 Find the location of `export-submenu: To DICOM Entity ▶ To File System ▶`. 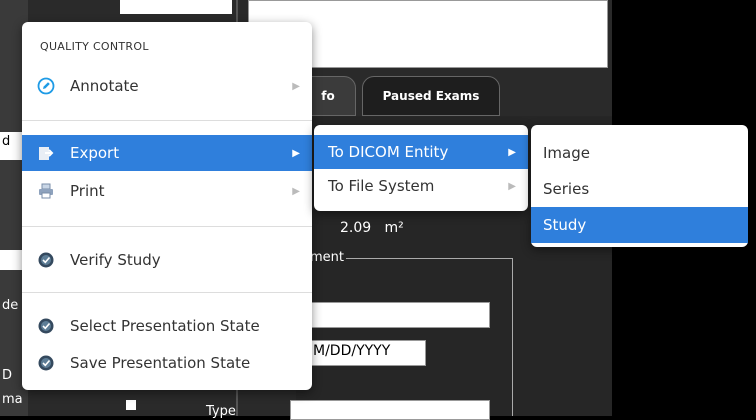

export-submenu: To DICOM Entity ▶ To File System ▶ is located at coordinates (421, 168).